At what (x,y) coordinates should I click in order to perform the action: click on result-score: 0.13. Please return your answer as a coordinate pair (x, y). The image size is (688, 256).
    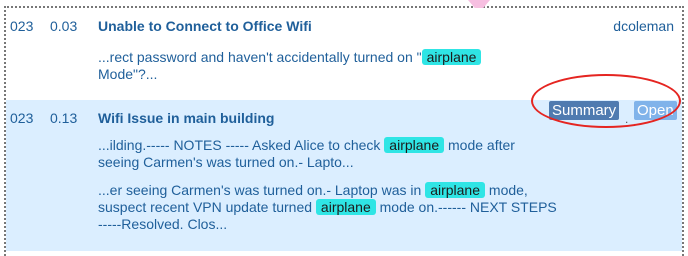
    Looking at the image, I should click on (64, 118).